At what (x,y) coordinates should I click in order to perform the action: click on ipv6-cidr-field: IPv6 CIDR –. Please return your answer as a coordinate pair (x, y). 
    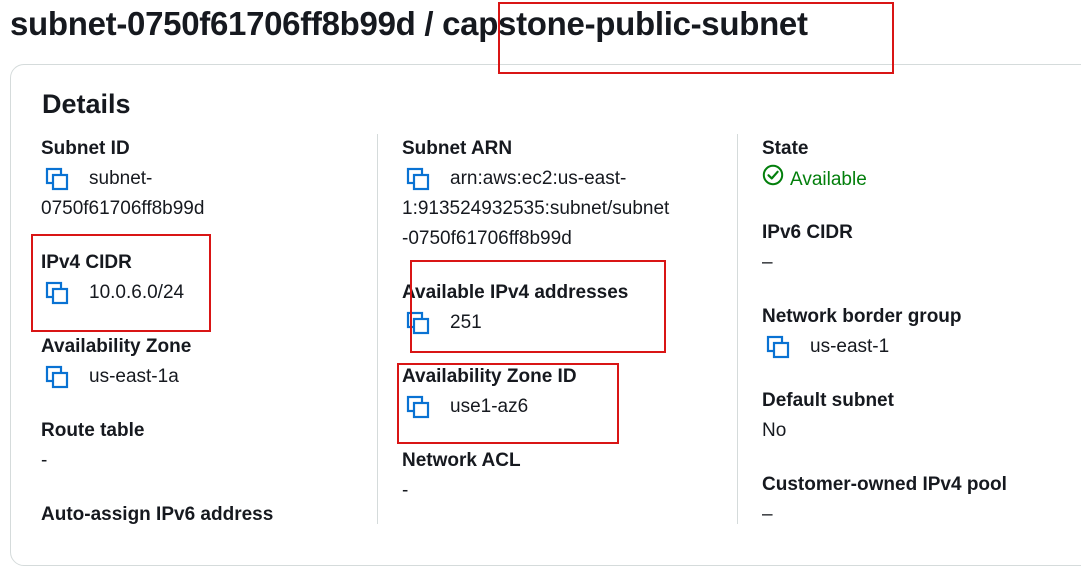
    Looking at the image, I should click on (807, 248).